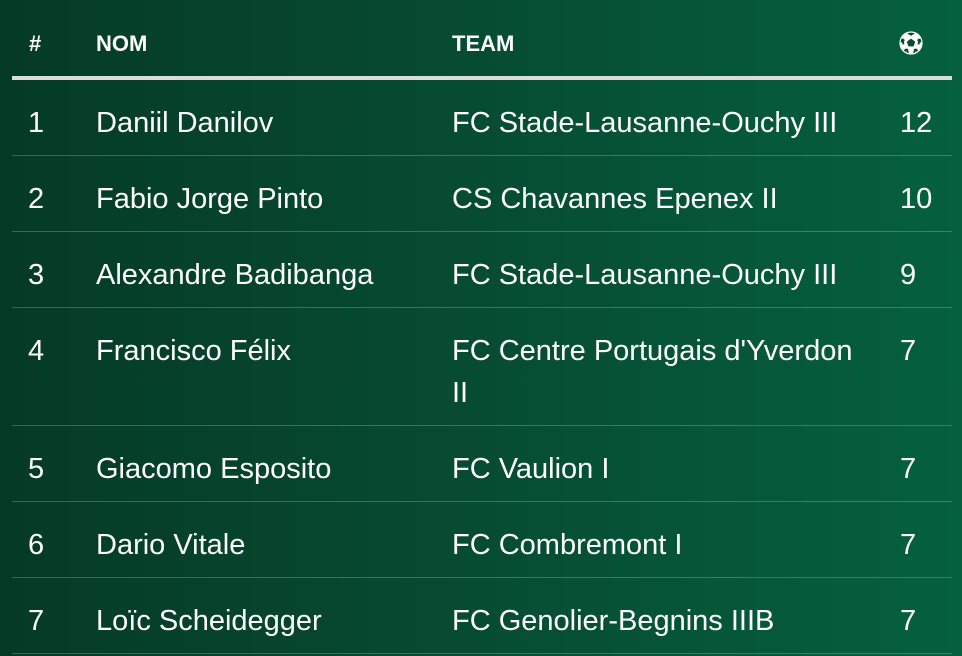 The width and height of the screenshot is (962, 656). I want to click on rank-cell: 5, so click(36, 469).